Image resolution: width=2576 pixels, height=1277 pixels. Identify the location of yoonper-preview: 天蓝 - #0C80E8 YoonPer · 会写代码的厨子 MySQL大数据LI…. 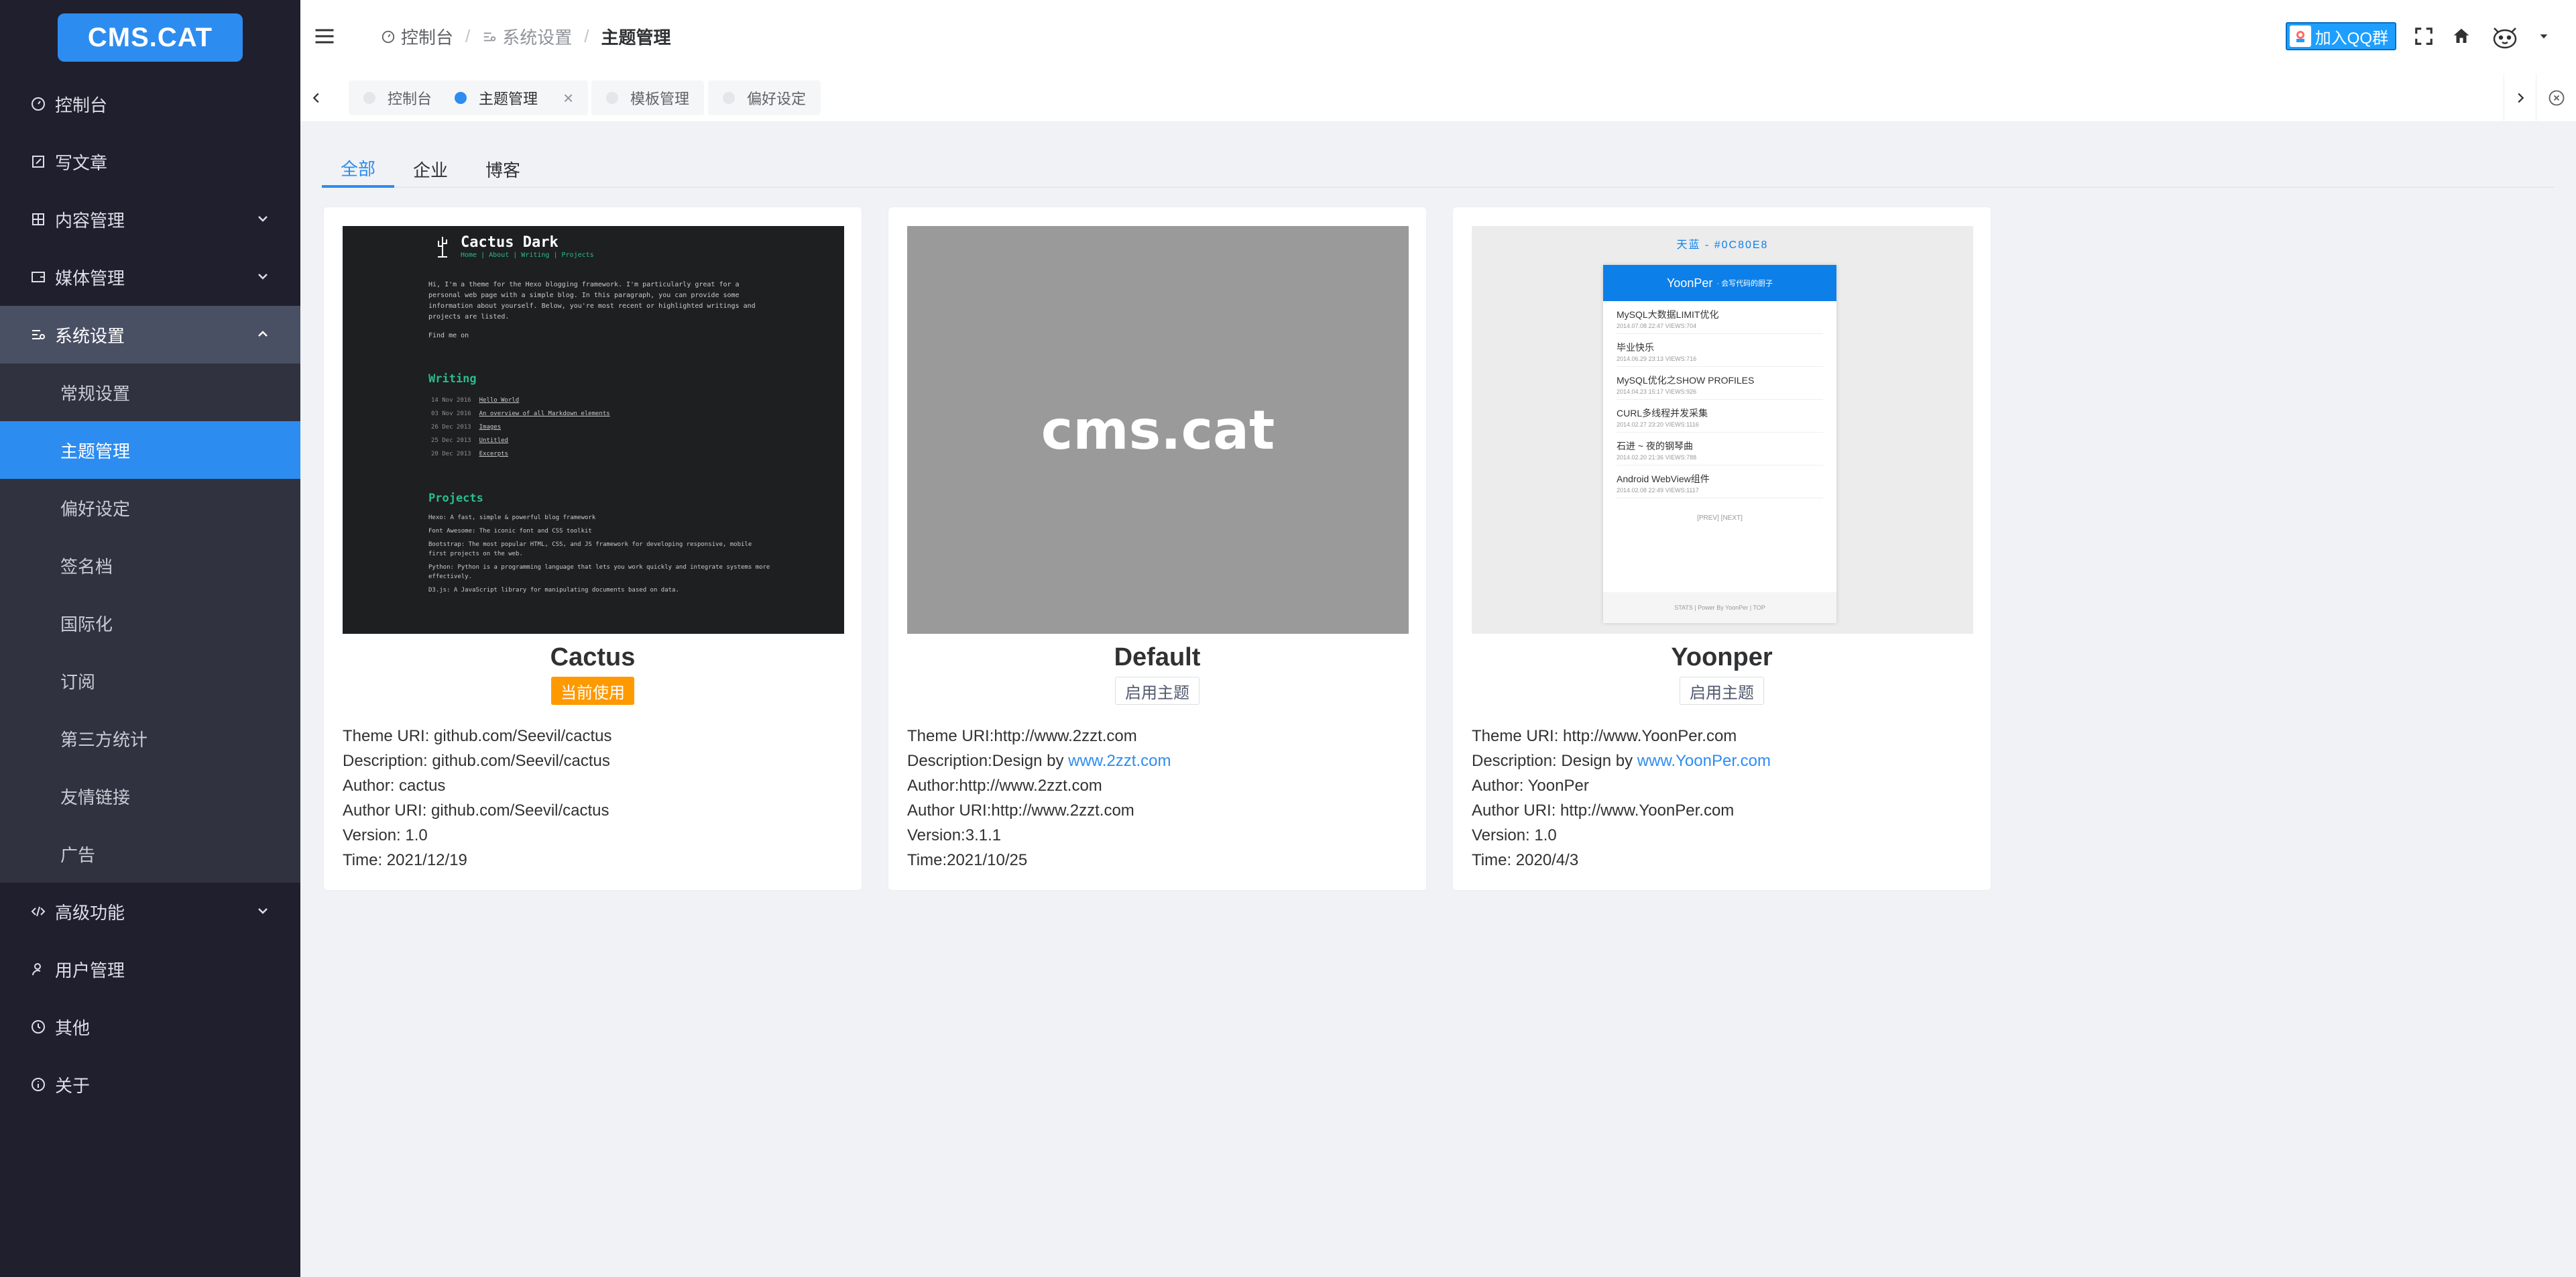
(1722, 430).